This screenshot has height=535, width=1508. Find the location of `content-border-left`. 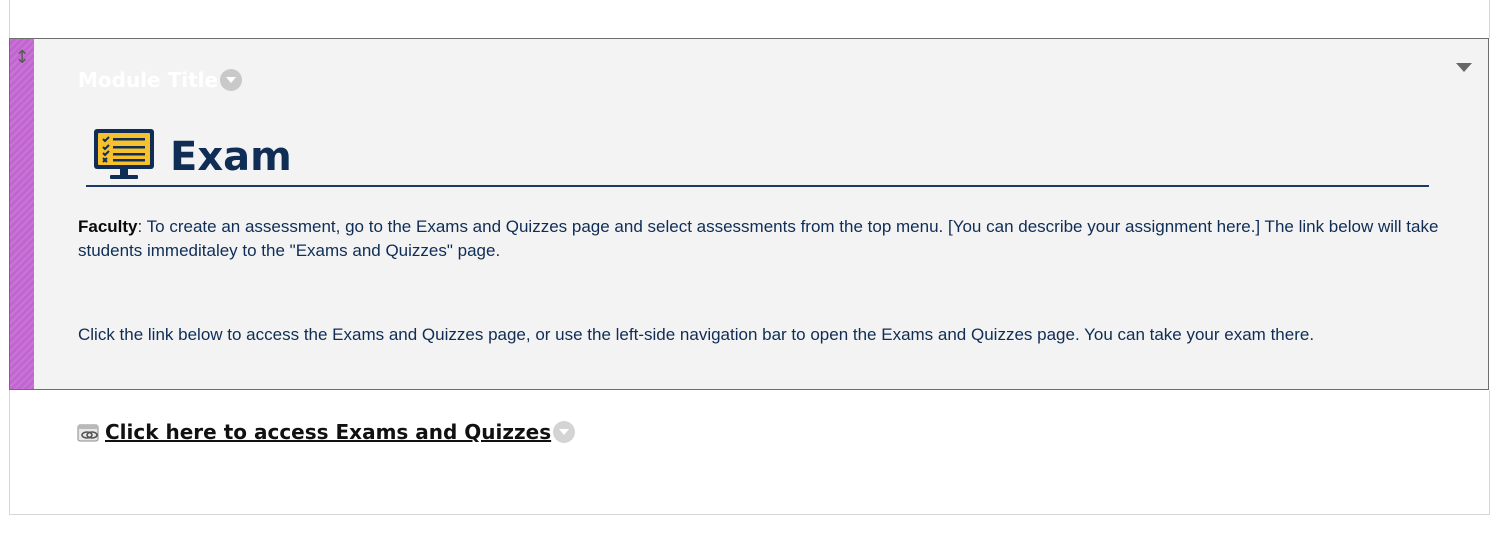

content-border-left is located at coordinates (9, 19).